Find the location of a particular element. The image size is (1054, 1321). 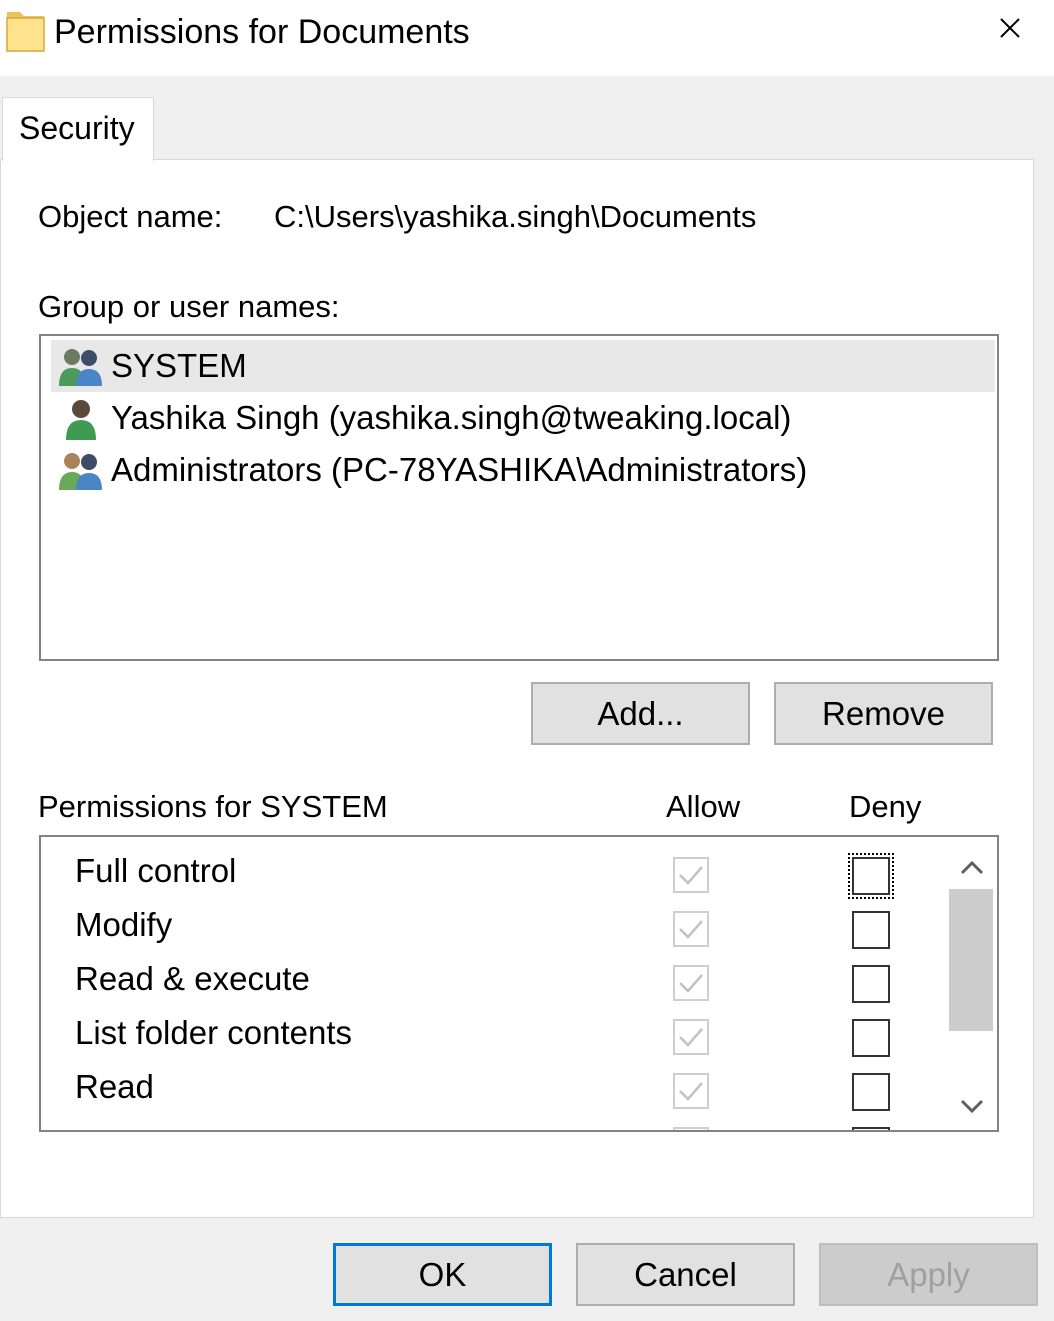

permission-row: Full control is located at coordinates (491, 872).